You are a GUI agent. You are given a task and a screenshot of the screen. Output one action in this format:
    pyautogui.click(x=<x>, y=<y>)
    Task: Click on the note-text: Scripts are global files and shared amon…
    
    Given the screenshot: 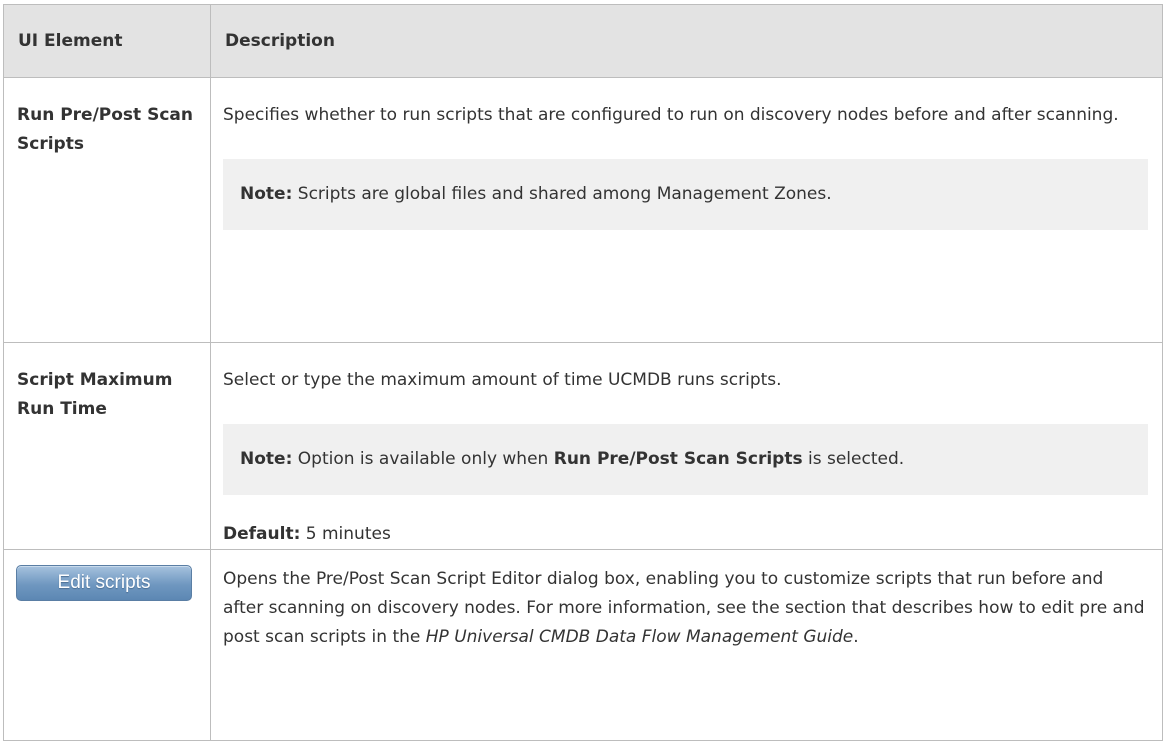 What is the action you would take?
    pyautogui.click(x=564, y=194)
    